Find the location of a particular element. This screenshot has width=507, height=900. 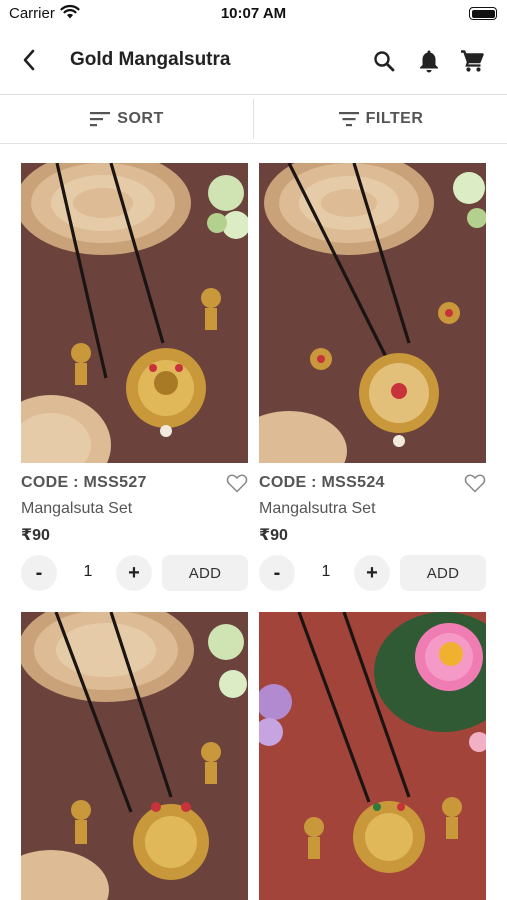

filter-icon is located at coordinates (348, 119).